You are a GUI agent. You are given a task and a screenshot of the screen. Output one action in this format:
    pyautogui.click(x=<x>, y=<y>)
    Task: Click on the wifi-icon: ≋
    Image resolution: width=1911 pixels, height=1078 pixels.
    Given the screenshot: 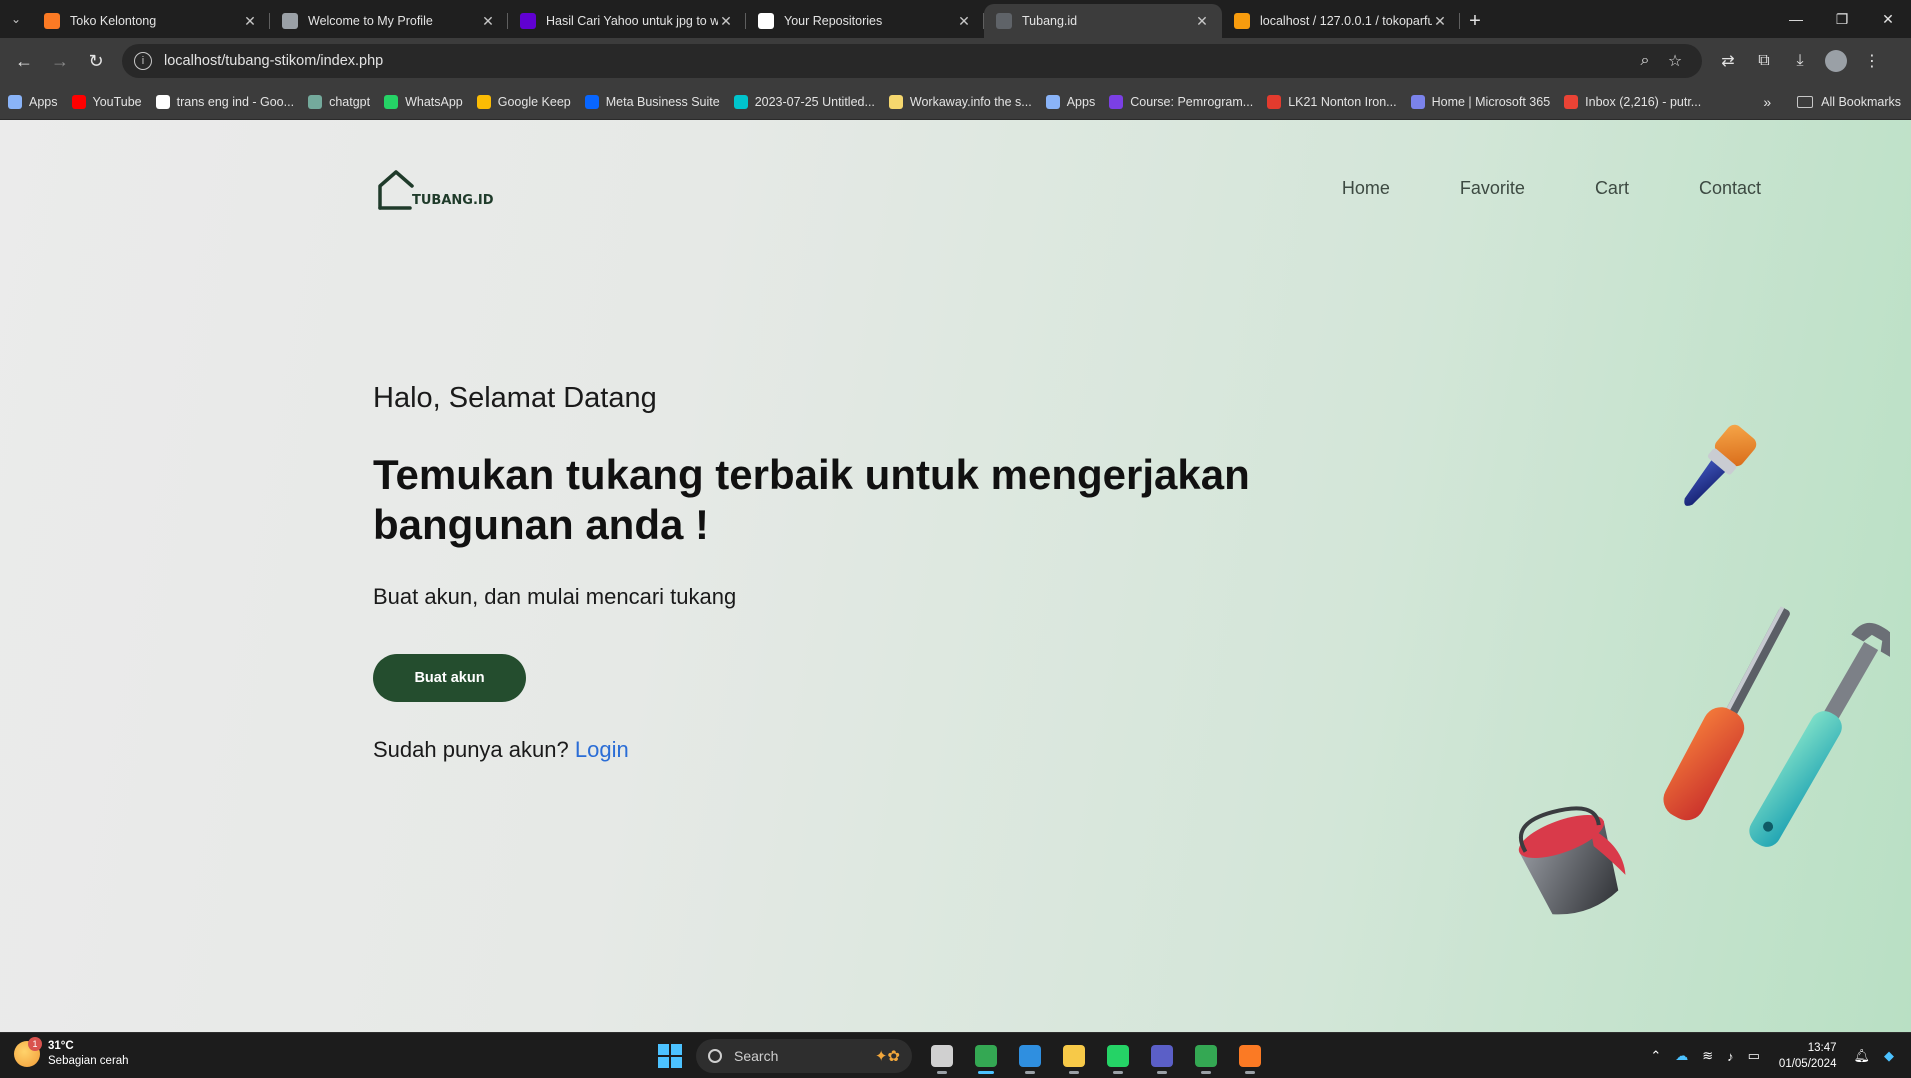 What is the action you would take?
    pyautogui.click(x=1707, y=1056)
    